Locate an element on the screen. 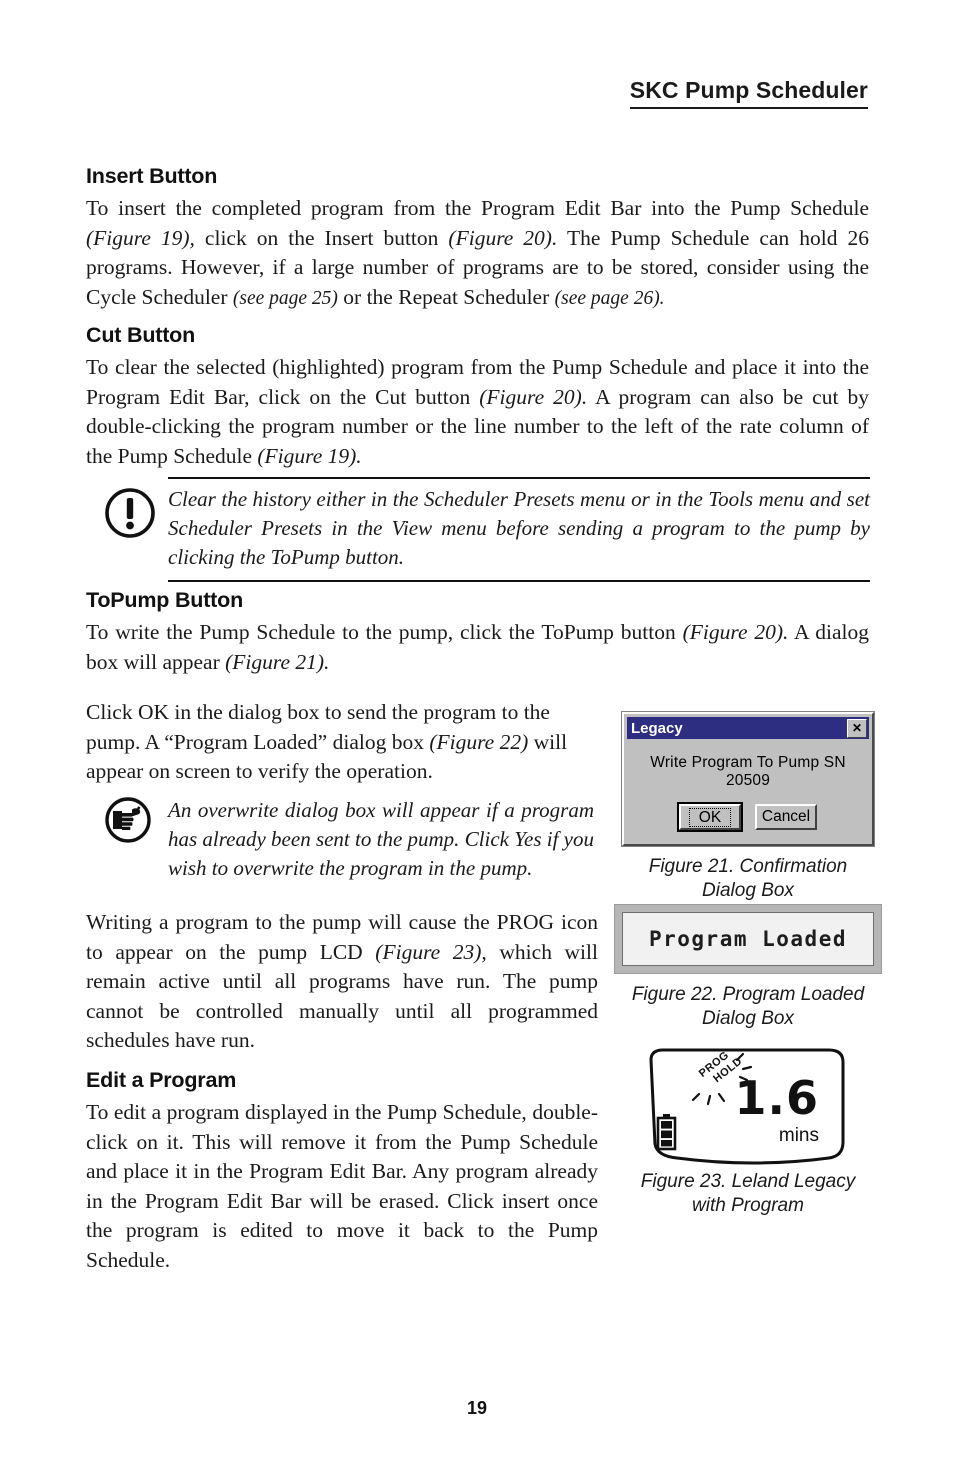 This screenshot has width=954, height=1475. dialog-button-row: OK Cancel is located at coordinates (748, 821).